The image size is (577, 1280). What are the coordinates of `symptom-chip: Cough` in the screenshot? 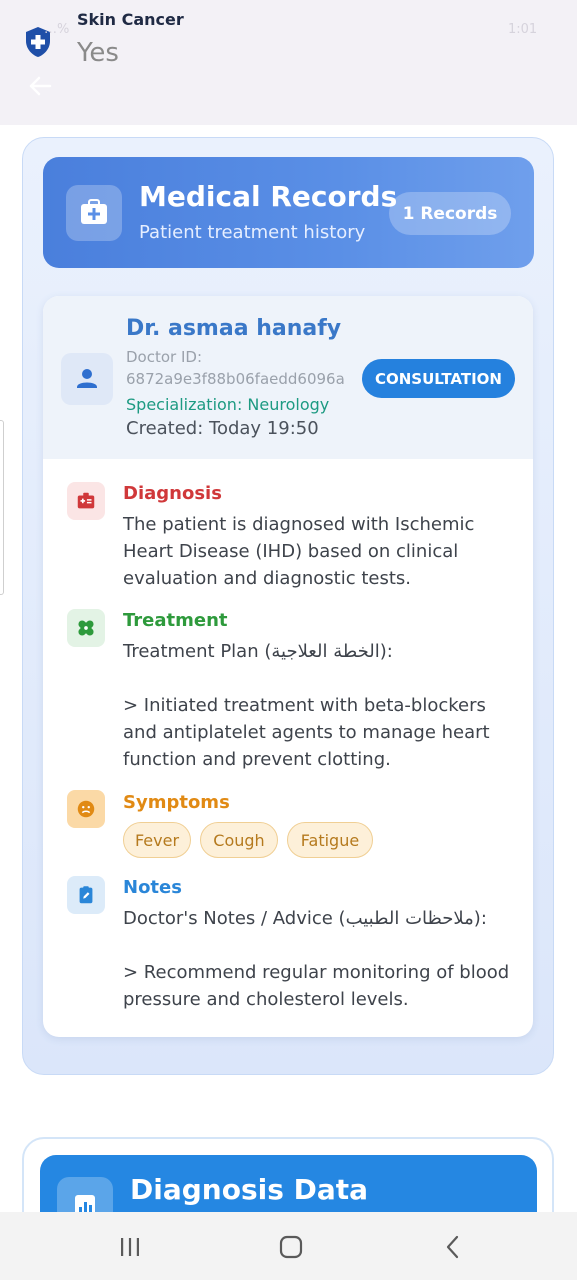 It's located at (239, 840).